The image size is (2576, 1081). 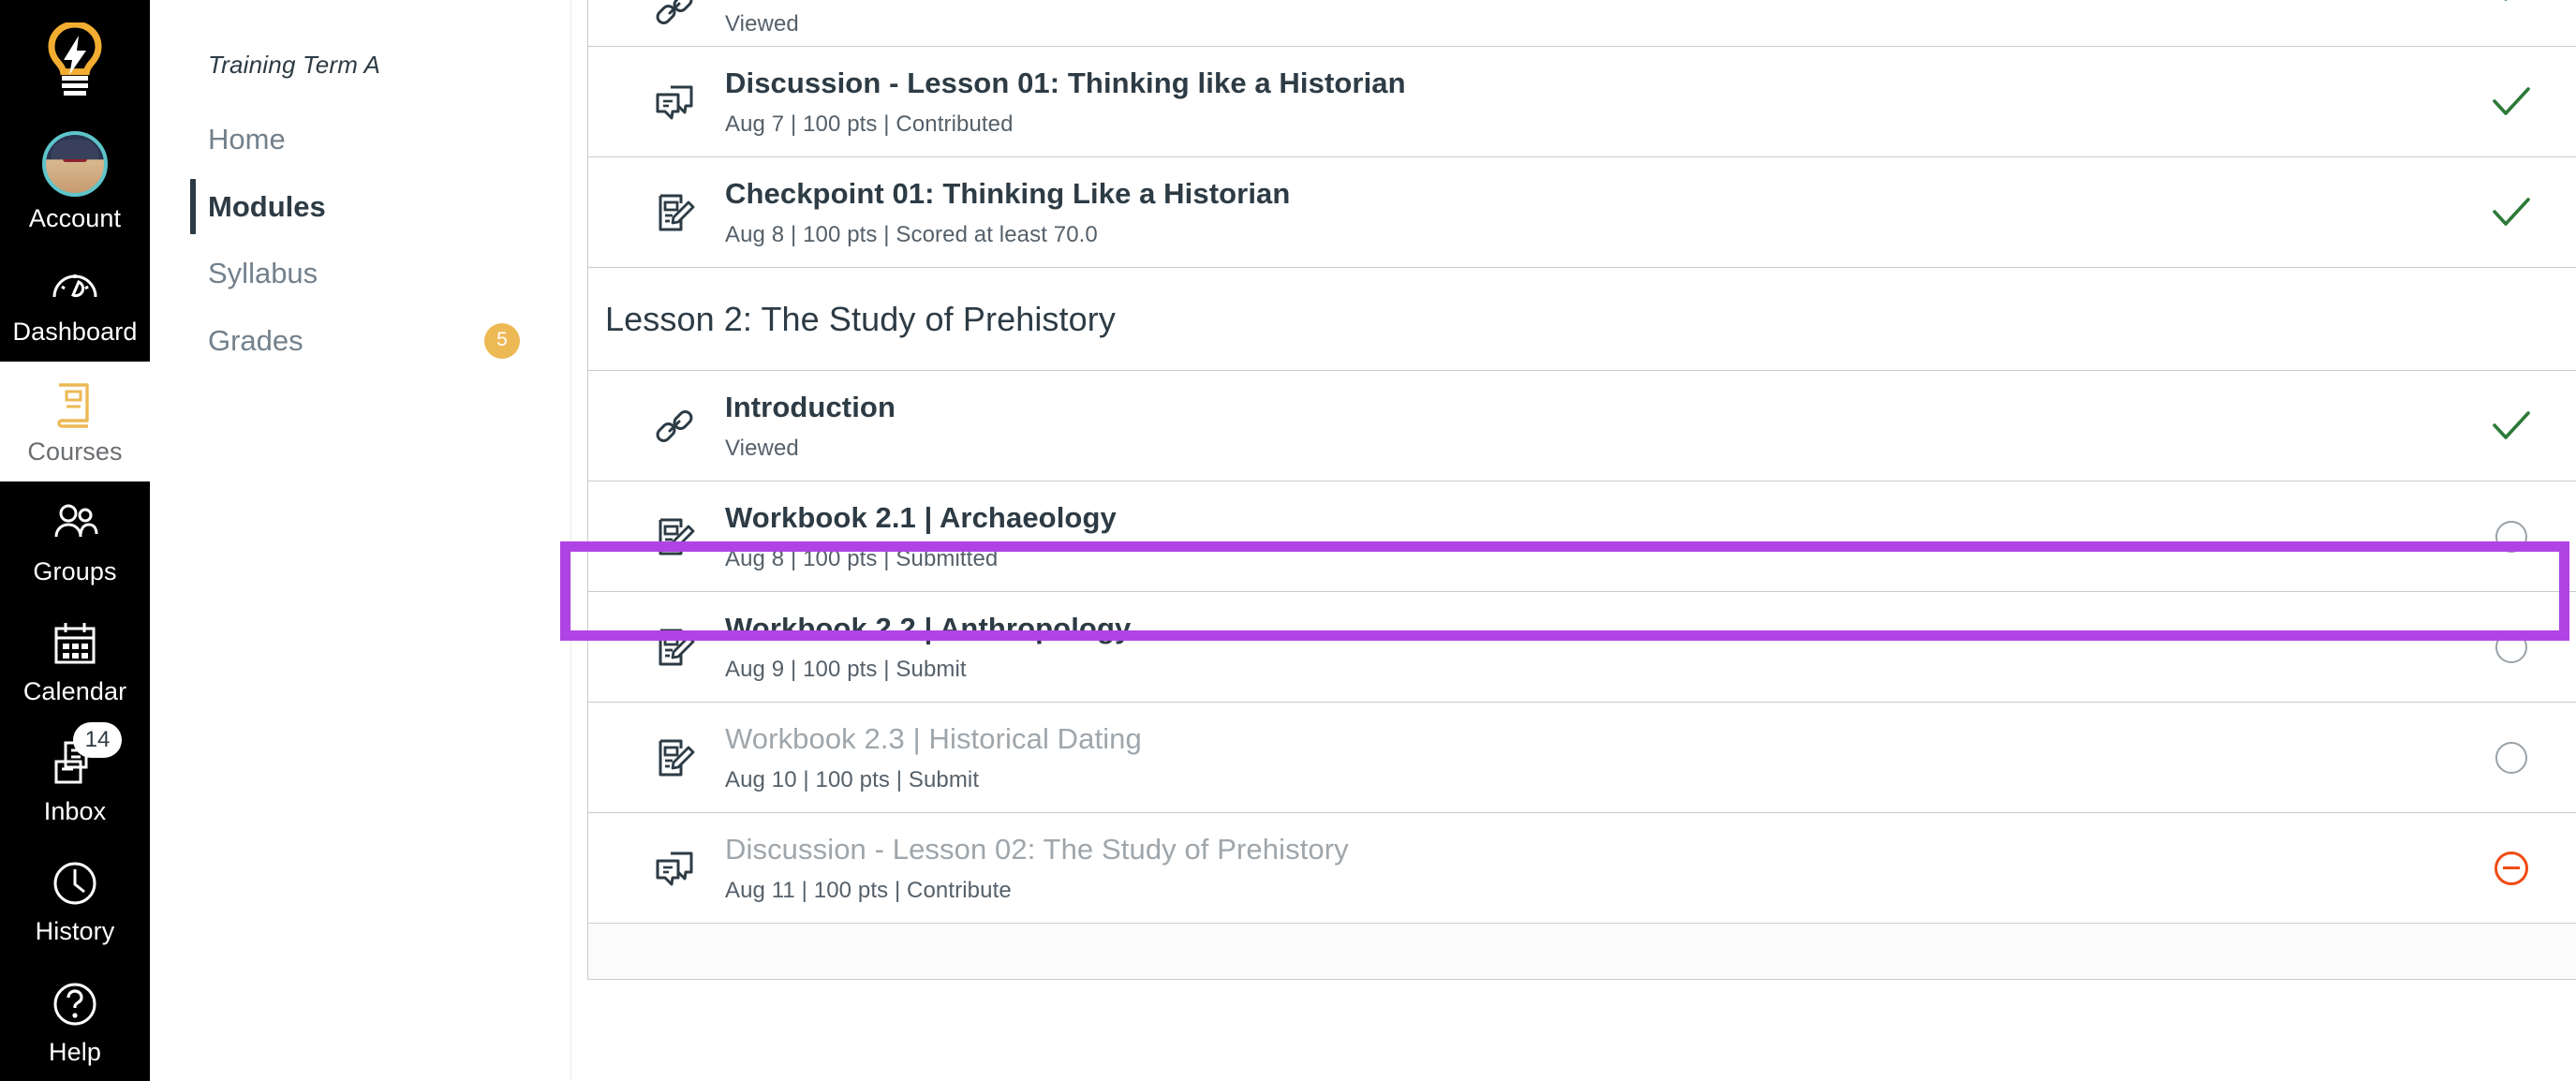 What do you see at coordinates (75, 404) in the screenshot?
I see `book-icon` at bounding box center [75, 404].